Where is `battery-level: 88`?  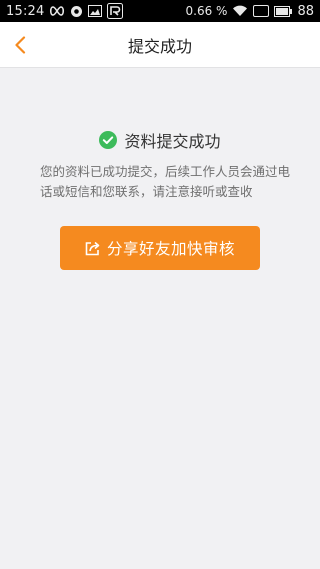
battery-level: 88 is located at coordinates (305, 11).